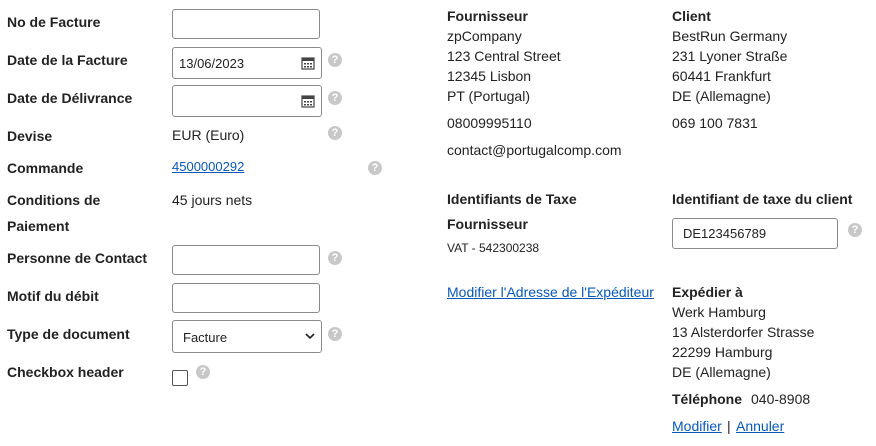  I want to click on checkbox-header-label: Checkbox header, so click(65, 372).